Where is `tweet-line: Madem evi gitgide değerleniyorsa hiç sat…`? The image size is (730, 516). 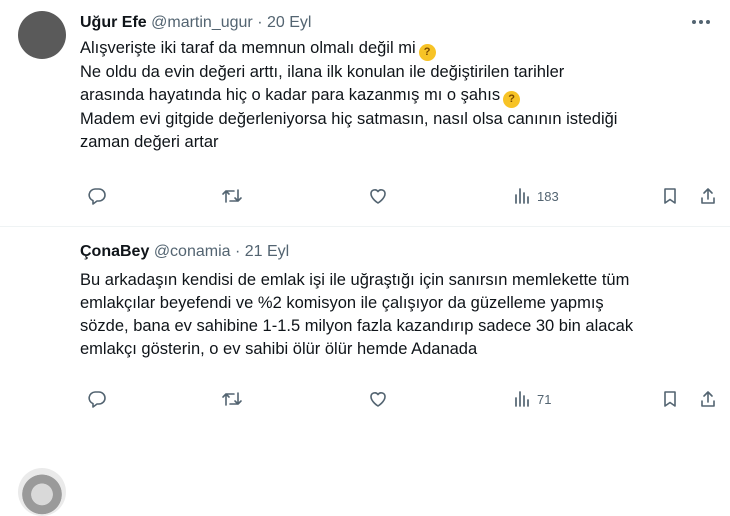
tweet-line: Madem evi gitgide değerleniyorsa hiç sat… is located at coordinates (349, 119).